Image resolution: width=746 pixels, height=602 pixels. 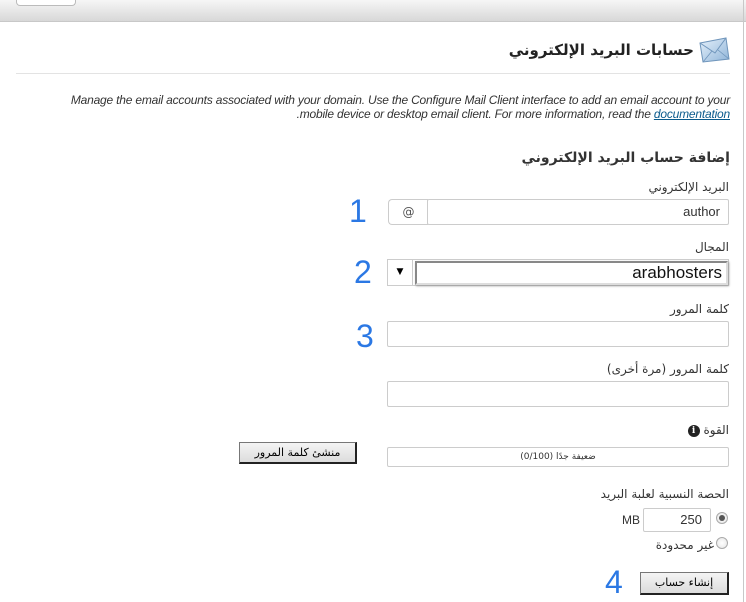 What do you see at coordinates (625, 158) in the screenshot?
I see `add-account-title: إضافة حساب البريد الإلكتروني` at bounding box center [625, 158].